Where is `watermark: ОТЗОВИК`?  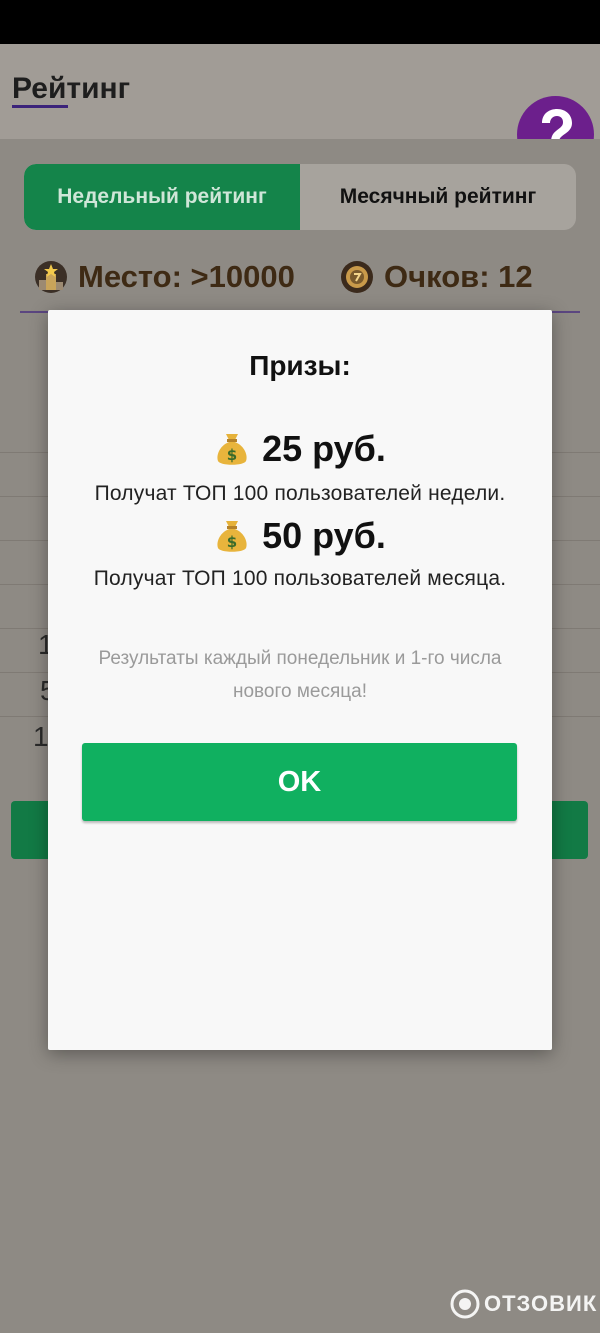 watermark: ОТЗОВИК is located at coordinates (523, 1304).